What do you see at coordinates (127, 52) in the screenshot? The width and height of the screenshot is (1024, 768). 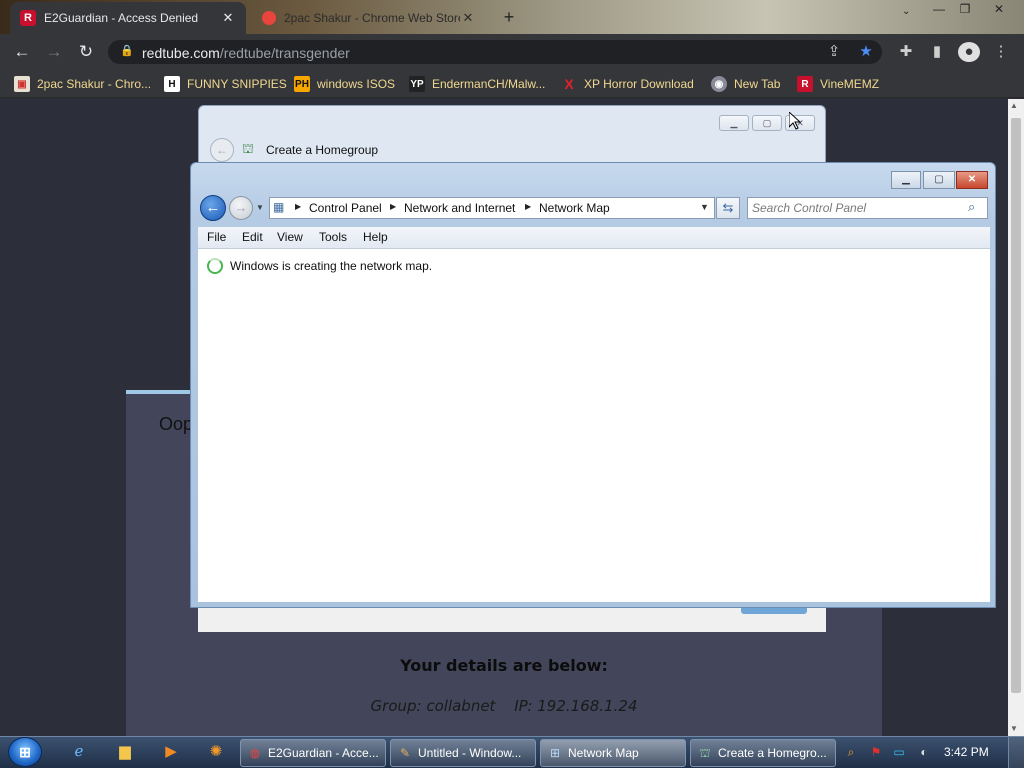 I see `lock-icon: 🔒` at bounding box center [127, 52].